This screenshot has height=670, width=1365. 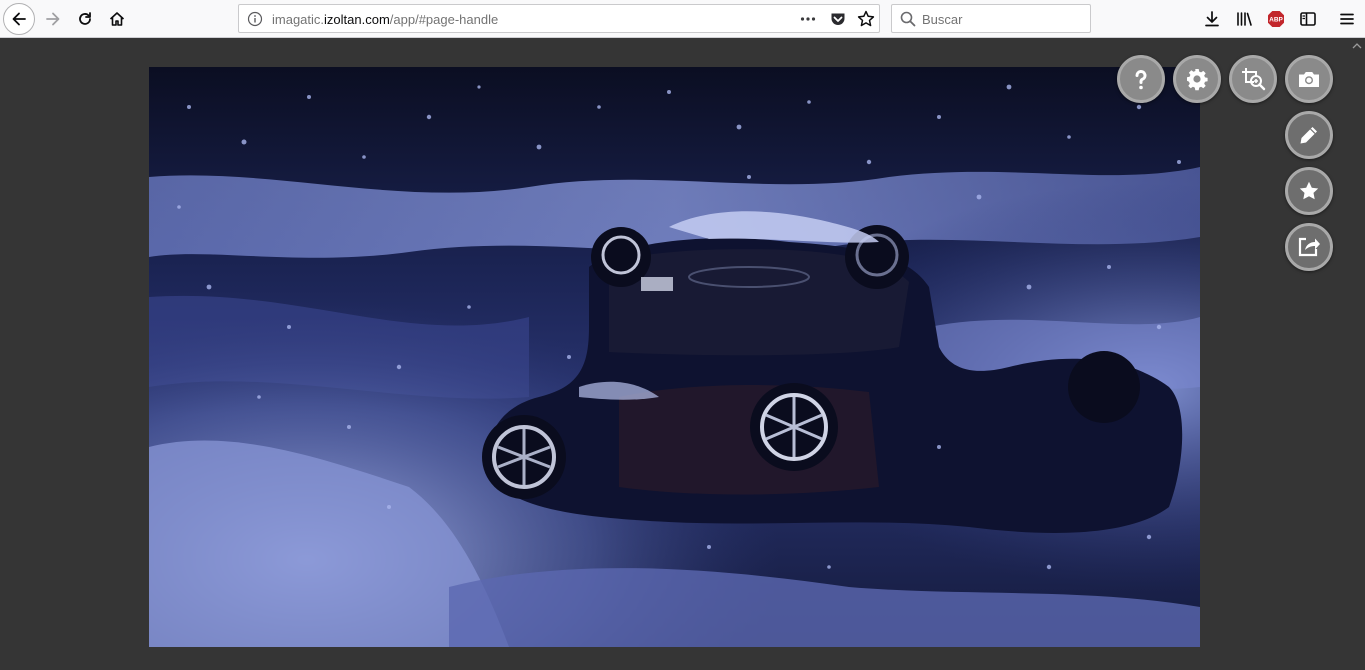 I want to click on forward-button, so click(x=53, y=19).